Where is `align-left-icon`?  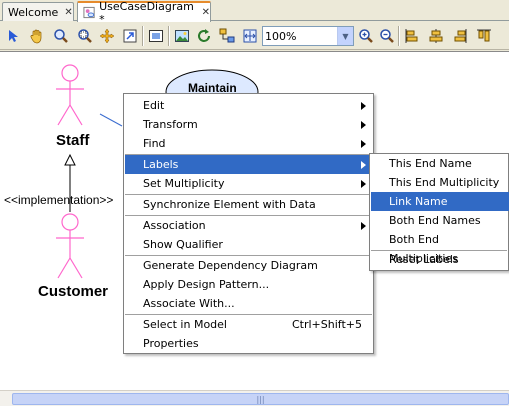 align-left-icon is located at coordinates (412, 36).